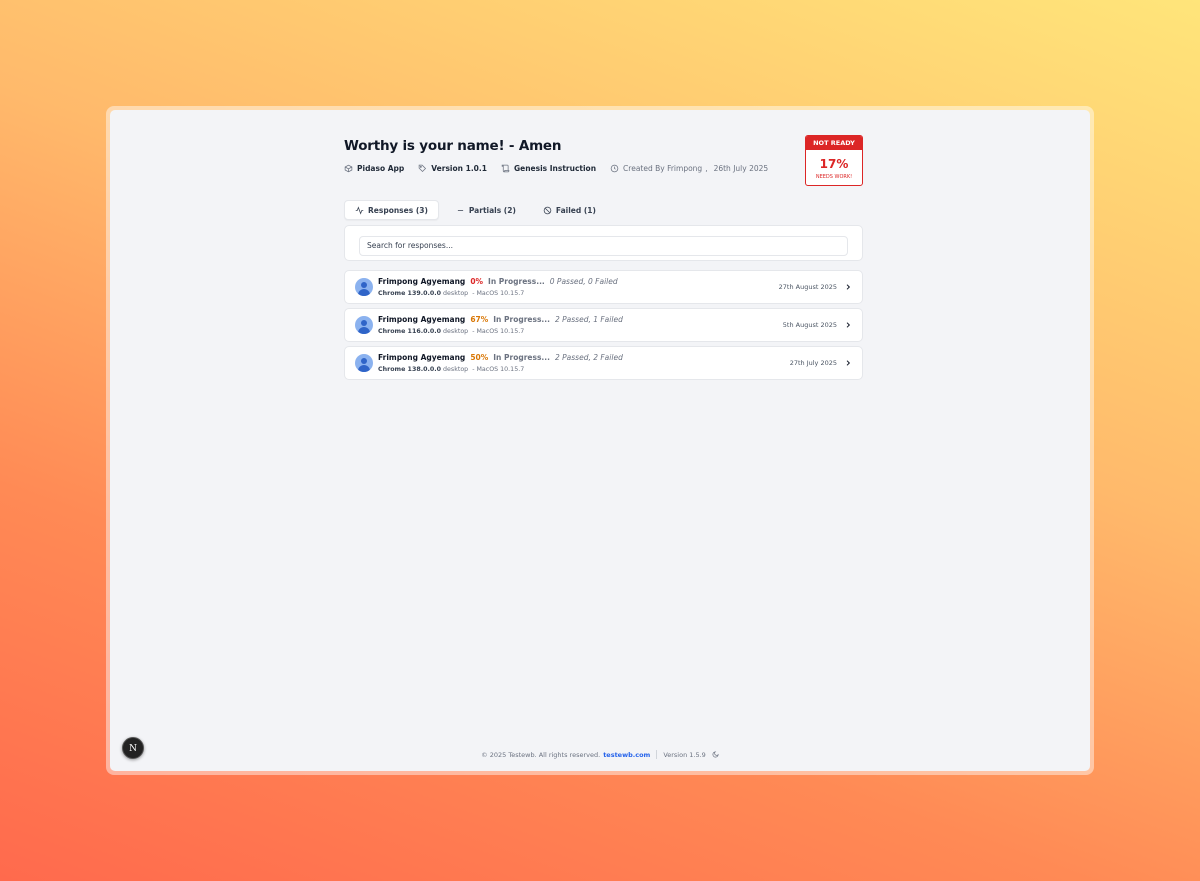 The height and width of the screenshot is (881, 1200). I want to click on meta-instruction-label: Genesis Instruction, so click(555, 168).